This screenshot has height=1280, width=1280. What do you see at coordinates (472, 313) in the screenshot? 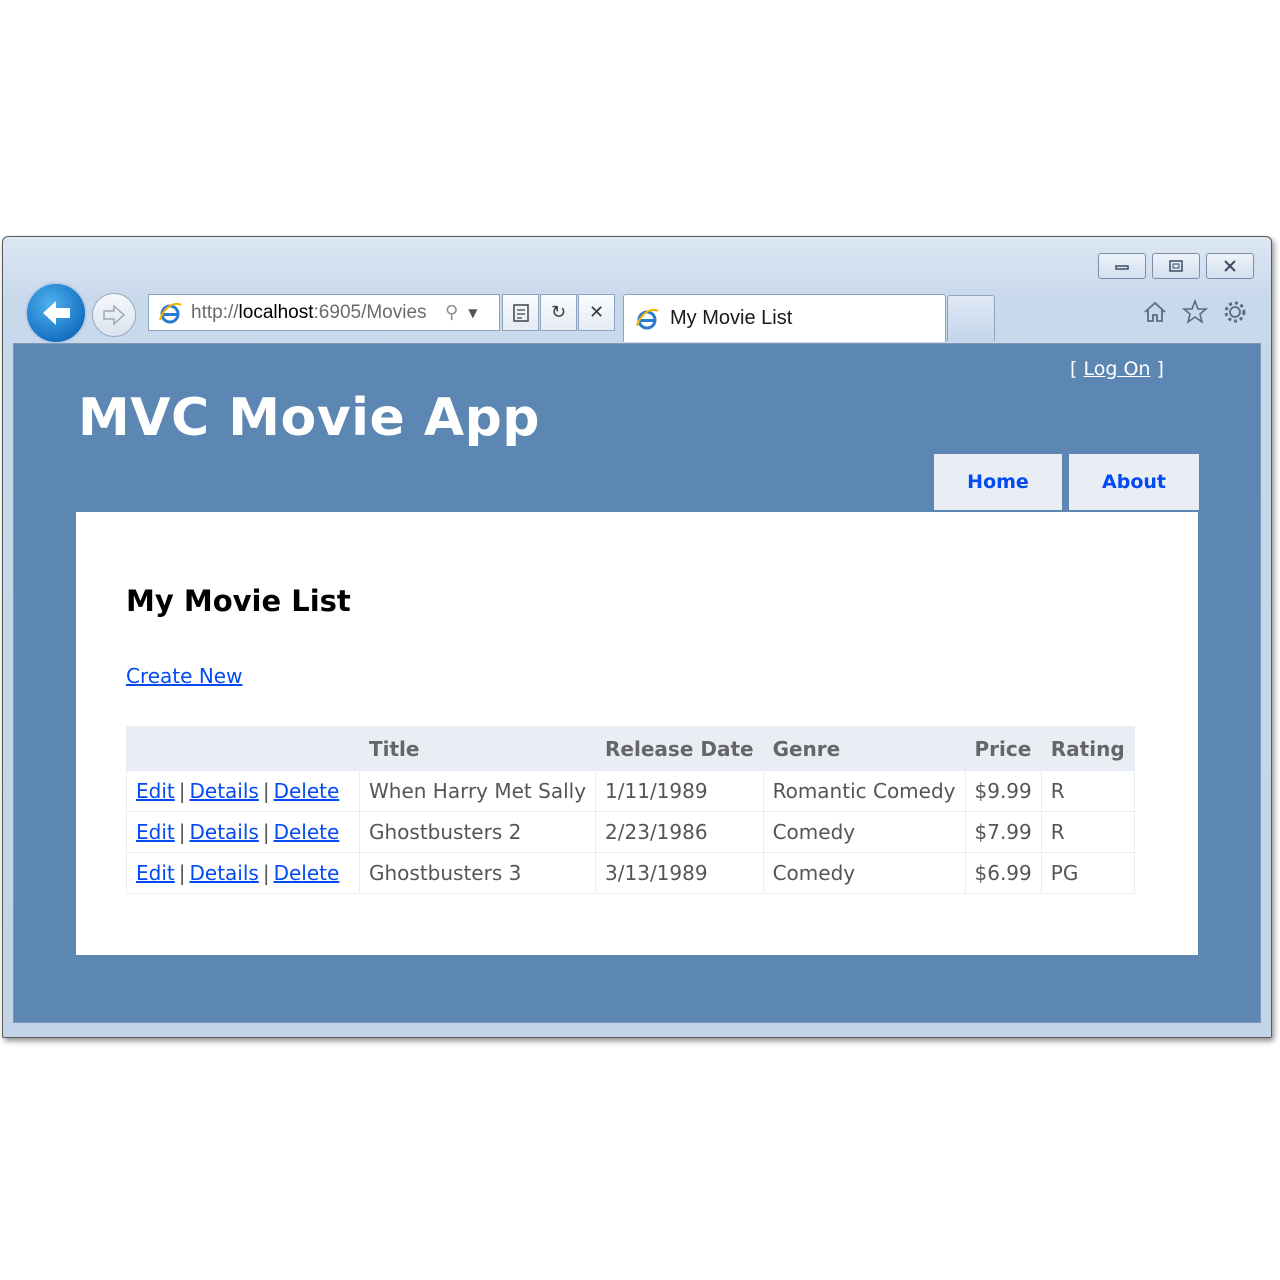
I see `dropdown-icon: ▼` at bounding box center [472, 313].